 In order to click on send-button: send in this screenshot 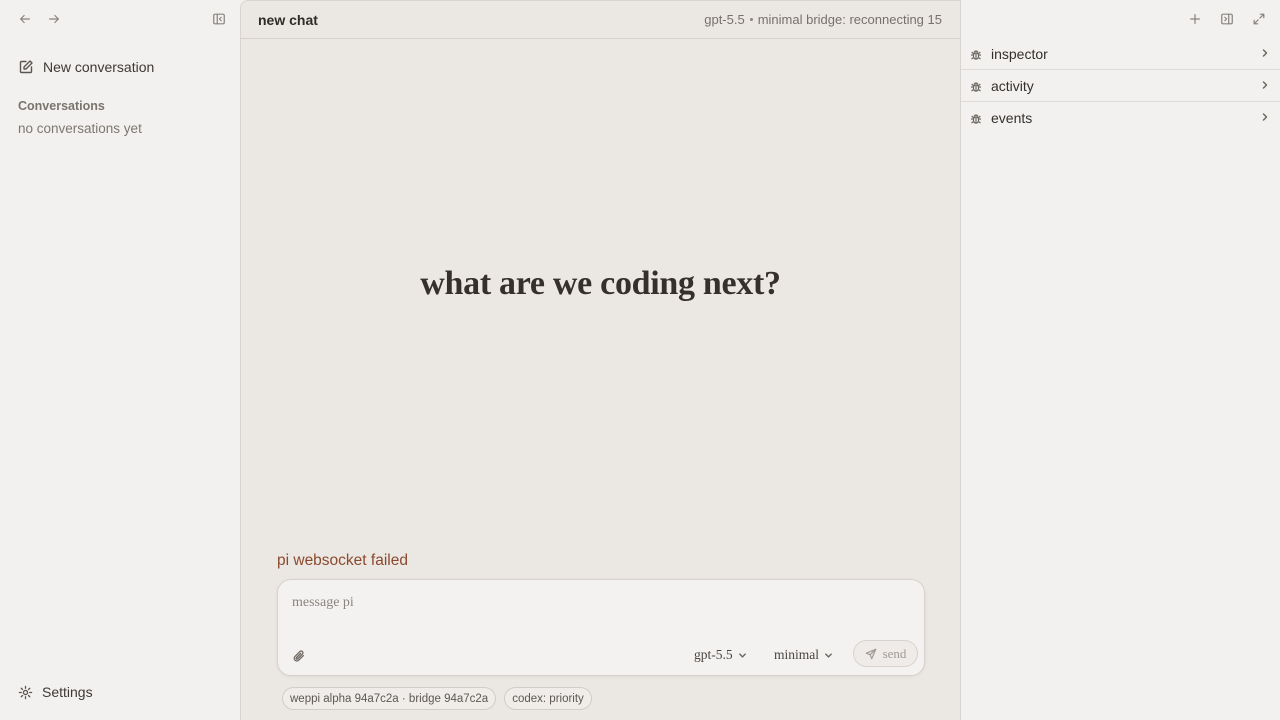, I will do `click(885, 653)`.